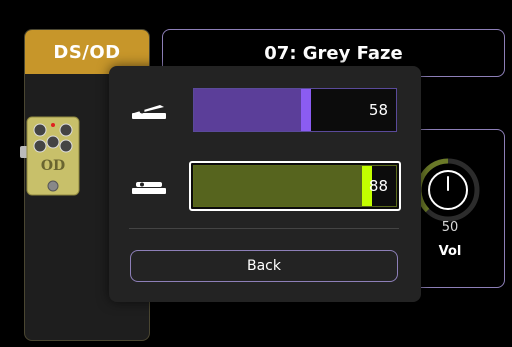 The image size is (512, 347). I want to click on slider-value: 58, so click(378, 110).